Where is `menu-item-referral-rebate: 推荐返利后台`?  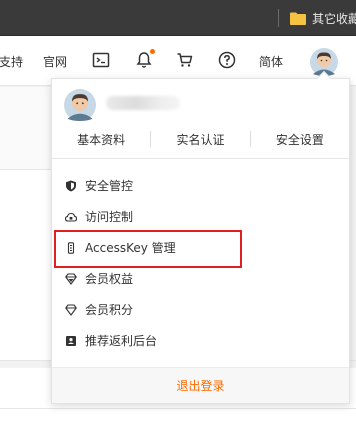 menu-item-referral-rebate: 推荐返利后台 is located at coordinates (200, 340).